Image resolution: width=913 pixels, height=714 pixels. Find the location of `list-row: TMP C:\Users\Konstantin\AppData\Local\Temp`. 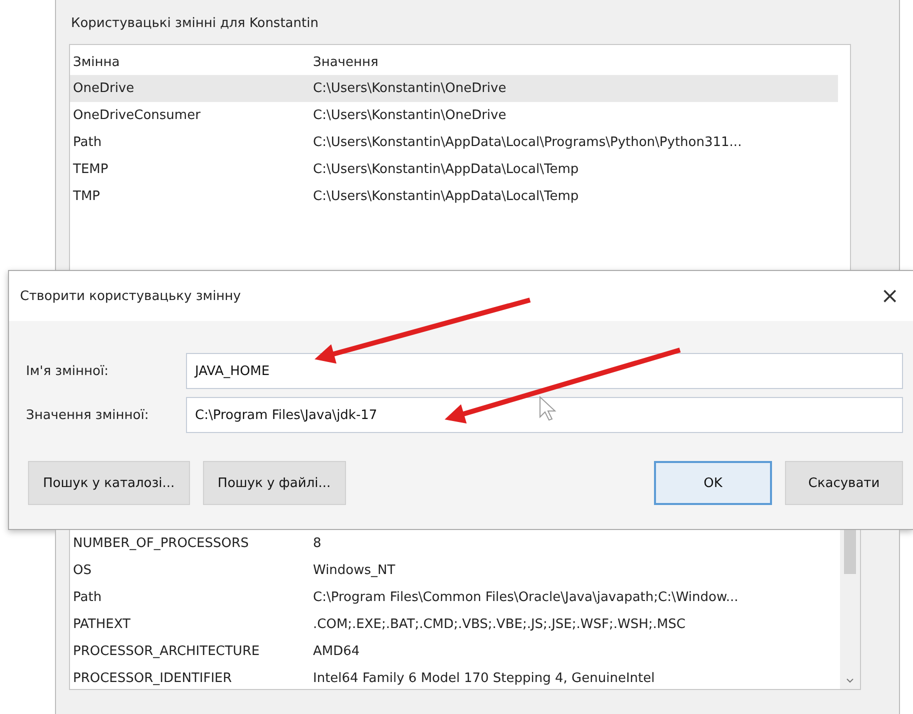

list-row: TMP C:\Users\Konstantin\AppData\Local\Temp is located at coordinates (460, 196).